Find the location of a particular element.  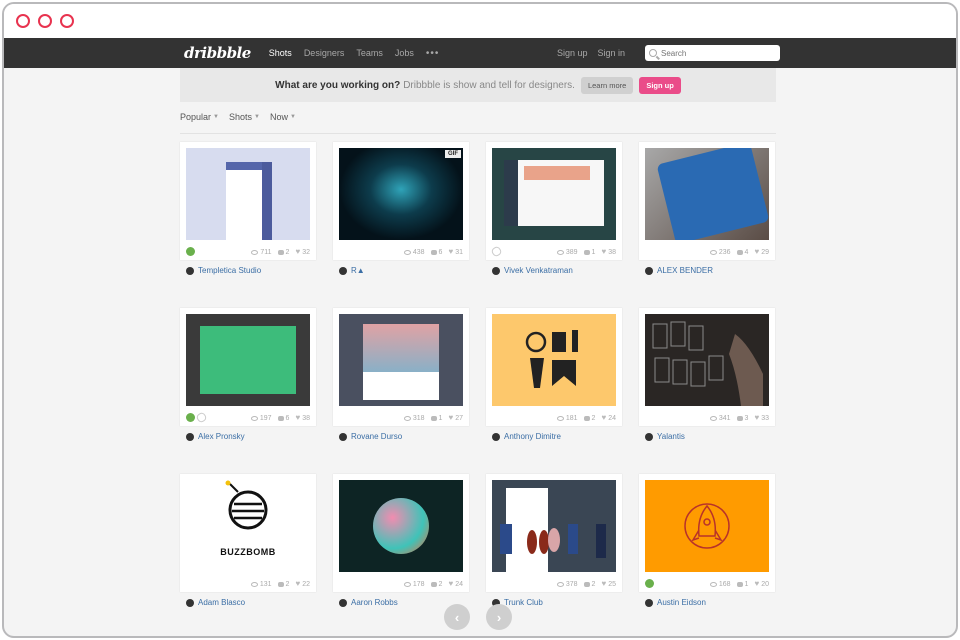

shot-card: GIF 438 6 ♥ 31 is located at coordinates (401, 201).